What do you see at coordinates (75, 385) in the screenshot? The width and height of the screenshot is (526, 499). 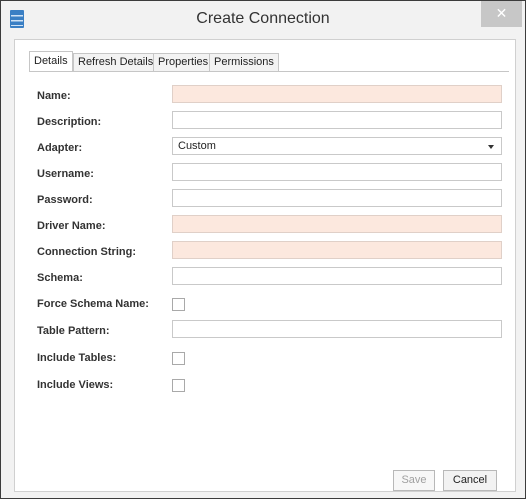 I see `include-views-label: Include Views:` at bounding box center [75, 385].